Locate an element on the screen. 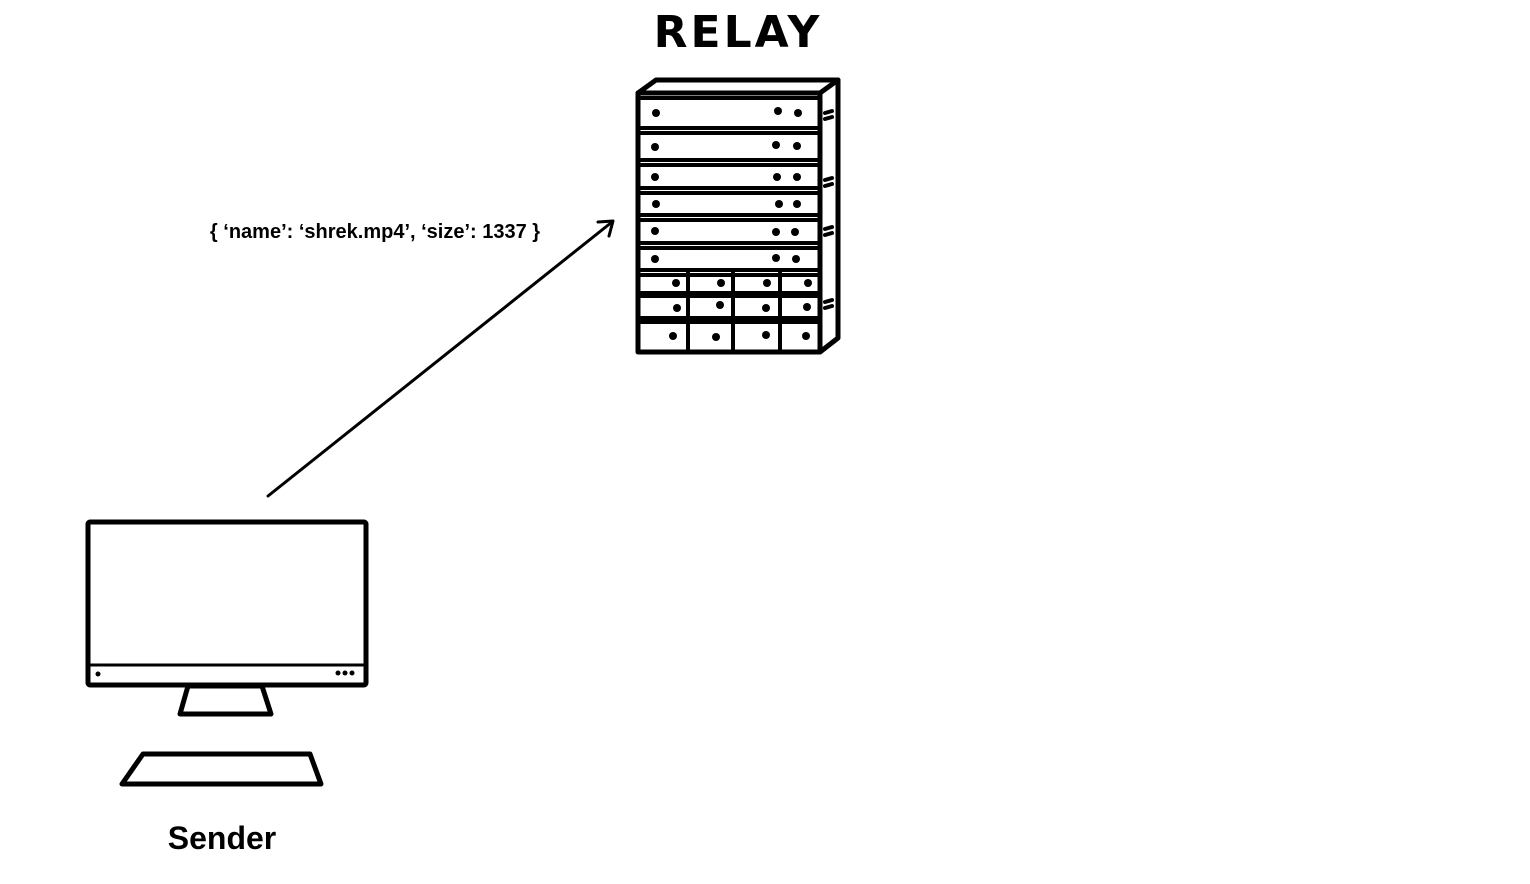 Image resolution: width=1530 pixels, height=884 pixels. server-rack-icon is located at coordinates (738, 216).